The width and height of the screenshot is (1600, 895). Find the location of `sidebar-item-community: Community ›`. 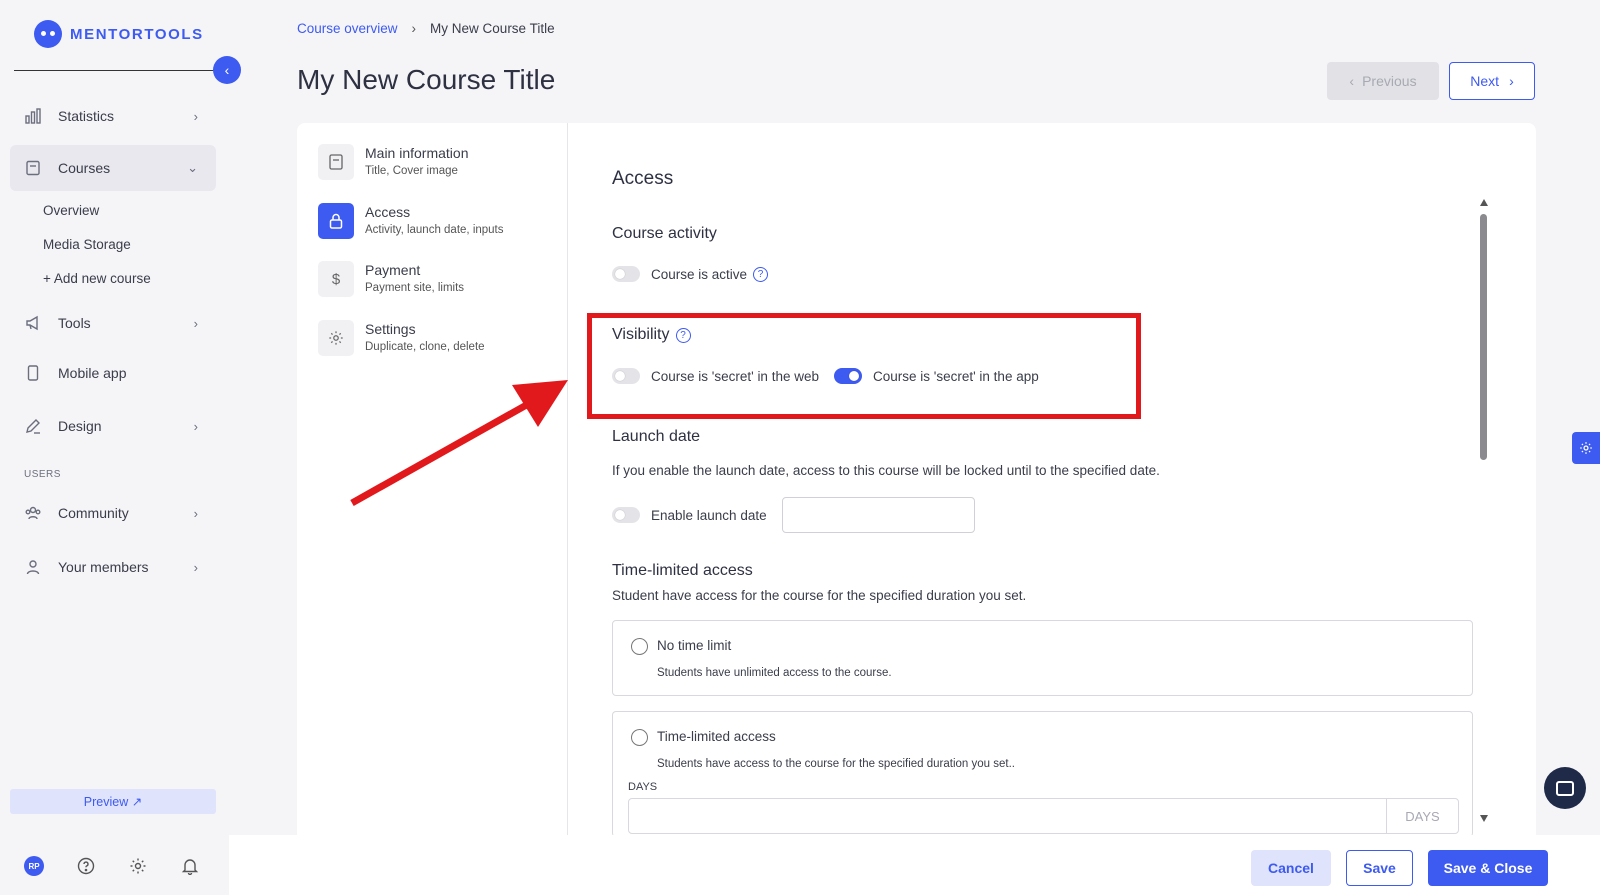

sidebar-item-community: Community › is located at coordinates (113, 513).